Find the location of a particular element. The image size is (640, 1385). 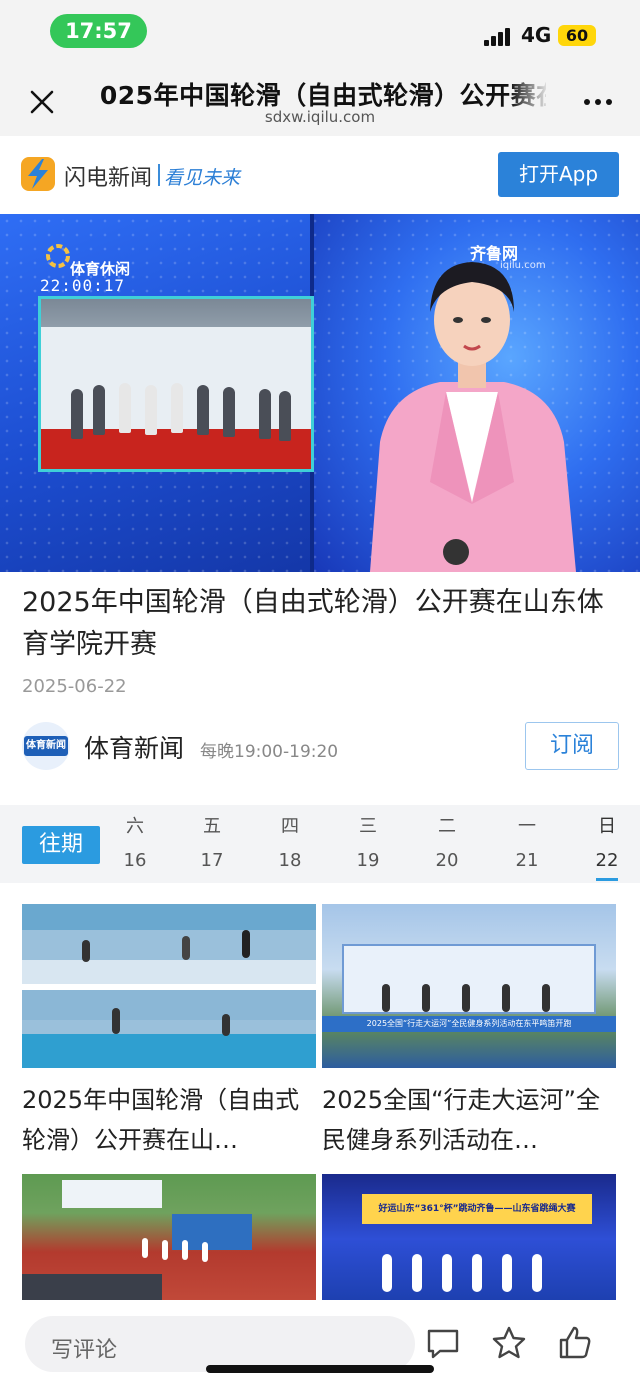

network-type: 4G is located at coordinates (536, 35).